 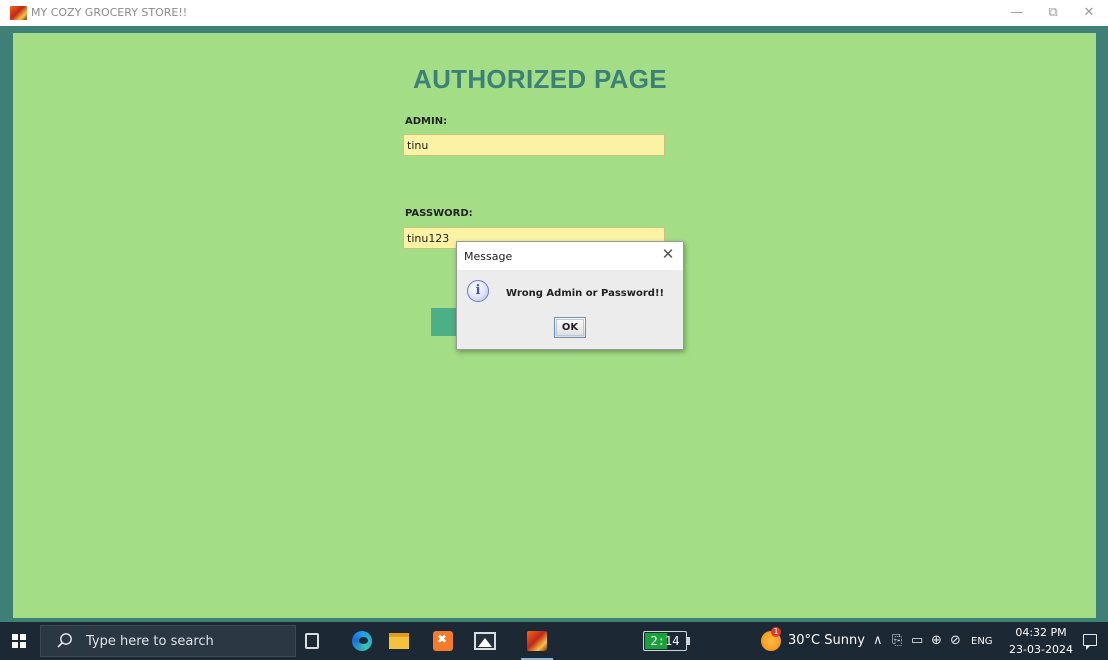 What do you see at coordinates (18, 13) in the screenshot?
I see `grocery-app-icon` at bounding box center [18, 13].